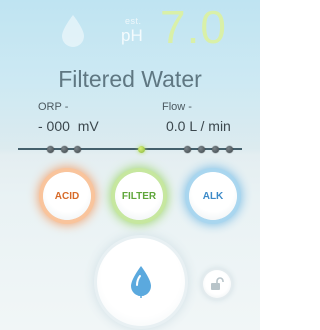  I want to click on flow-label: Flow -, so click(177, 107).